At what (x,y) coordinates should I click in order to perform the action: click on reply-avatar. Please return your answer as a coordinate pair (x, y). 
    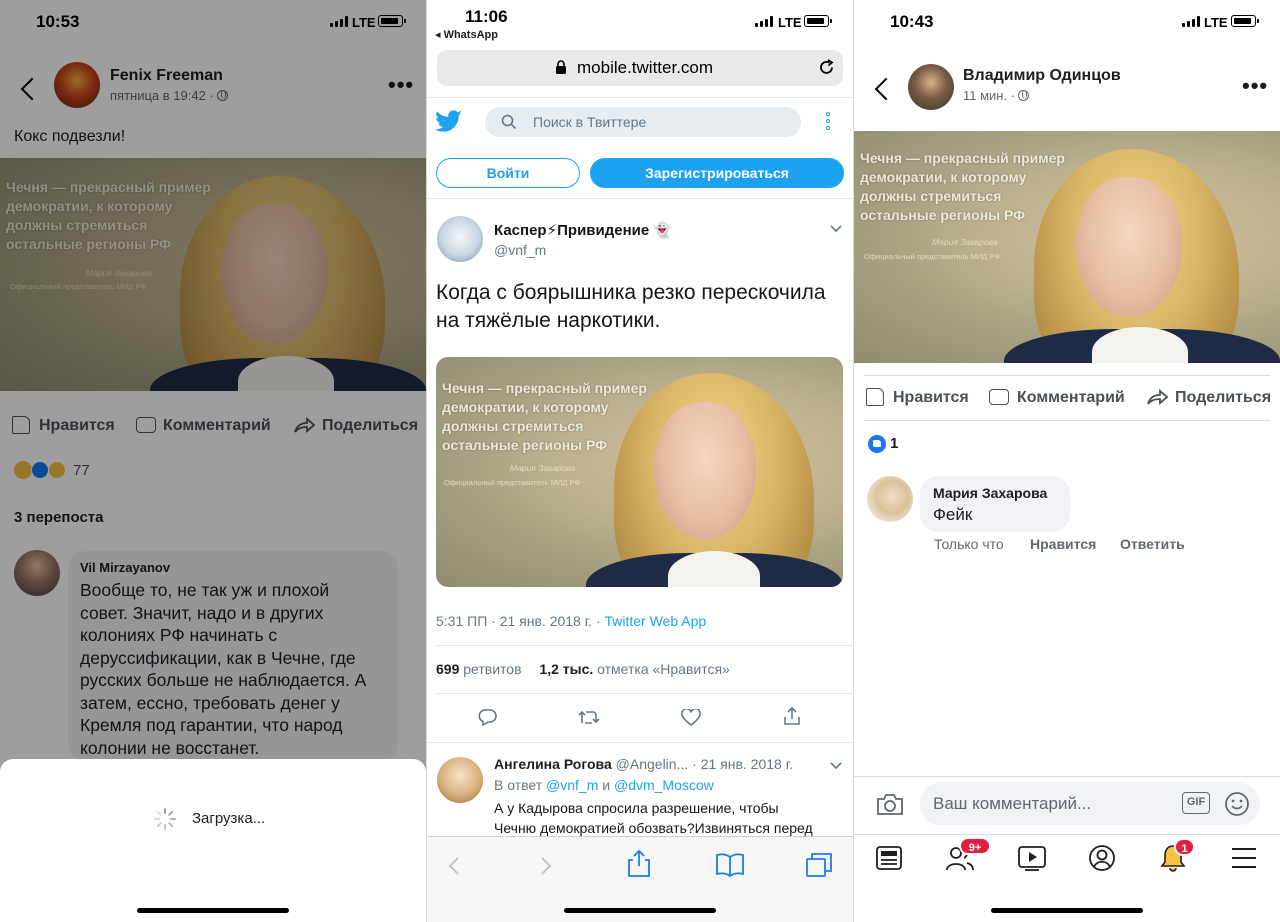
    Looking at the image, I should click on (460, 780).